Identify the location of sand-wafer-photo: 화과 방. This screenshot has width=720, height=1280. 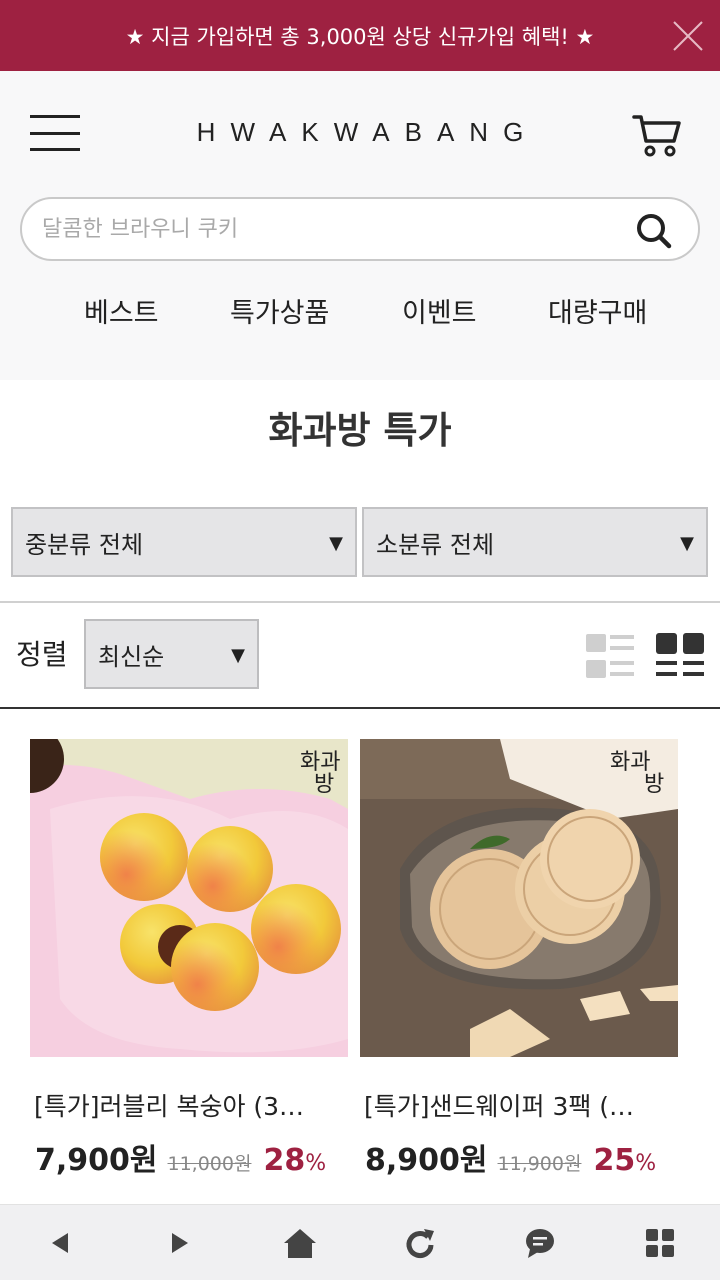
(519, 898).